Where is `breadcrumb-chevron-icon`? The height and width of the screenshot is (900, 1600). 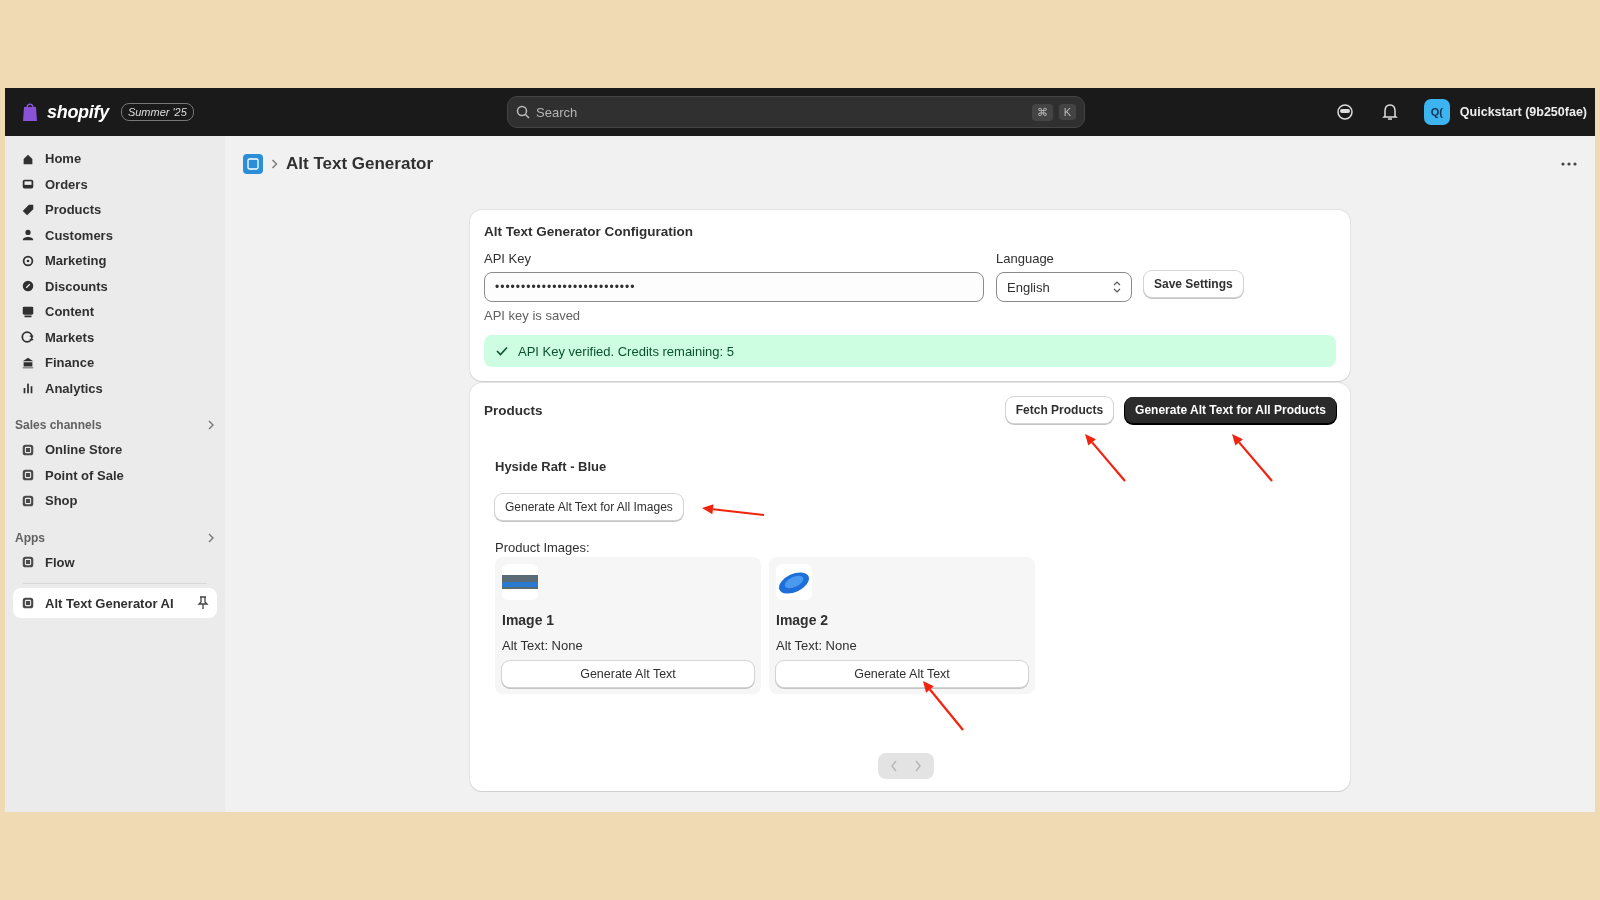 breadcrumb-chevron-icon is located at coordinates (274, 164).